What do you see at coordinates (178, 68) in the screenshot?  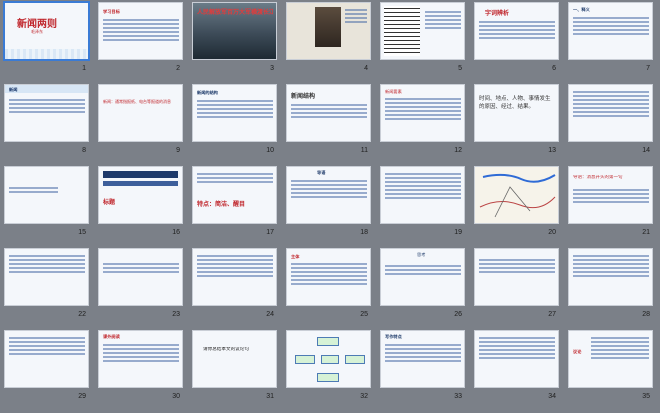 I see `slide-number: 2` at bounding box center [178, 68].